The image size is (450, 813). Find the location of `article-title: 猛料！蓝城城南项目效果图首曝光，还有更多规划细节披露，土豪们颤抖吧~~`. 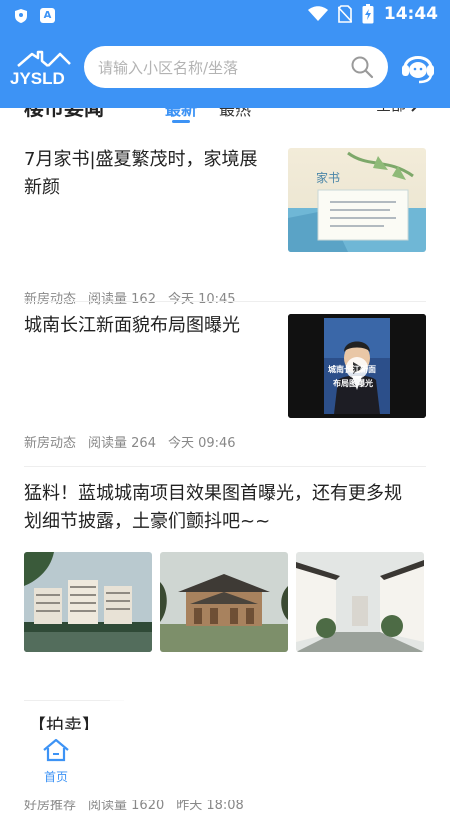

article-title: 猛料！蓝城城南项目效果图首曝光，还有更多规划细节披露，土豪们颤抖吧~~ is located at coordinates (221, 508).